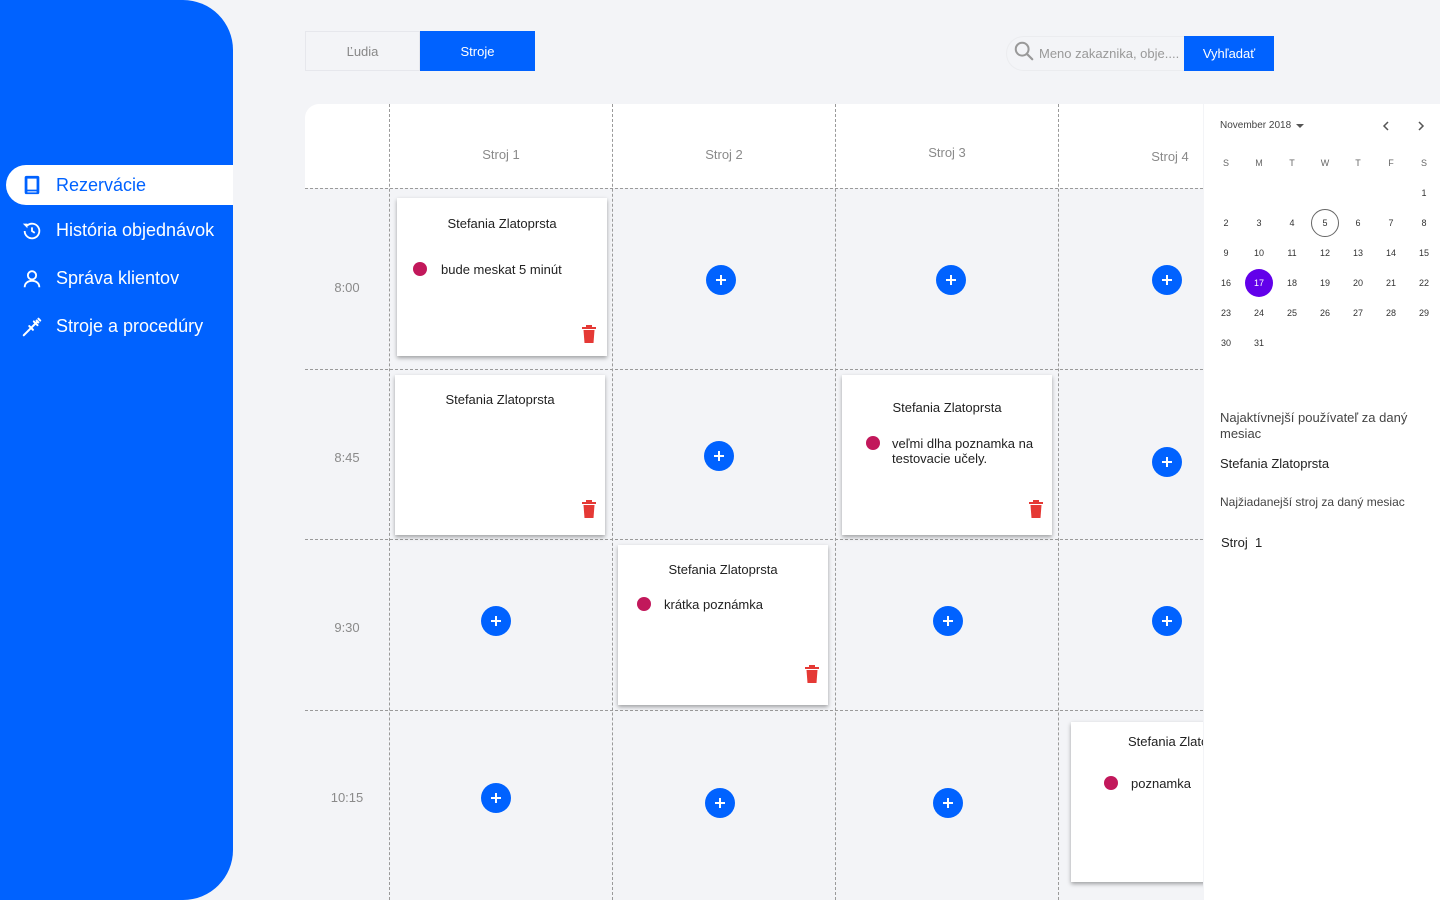 Image resolution: width=1440 pixels, height=900 pixels. What do you see at coordinates (1424, 283) in the screenshot?
I see `calendar-day: 22` at bounding box center [1424, 283].